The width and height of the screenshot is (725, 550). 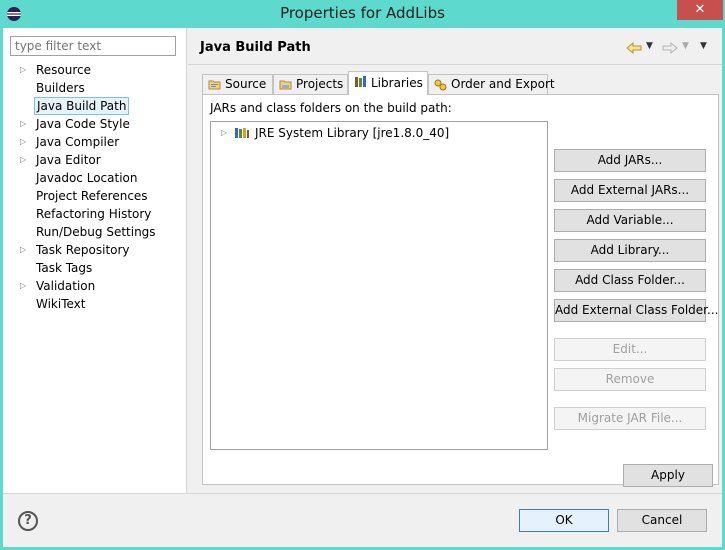 What do you see at coordinates (440, 85) in the screenshot?
I see `order-export-icon` at bounding box center [440, 85].